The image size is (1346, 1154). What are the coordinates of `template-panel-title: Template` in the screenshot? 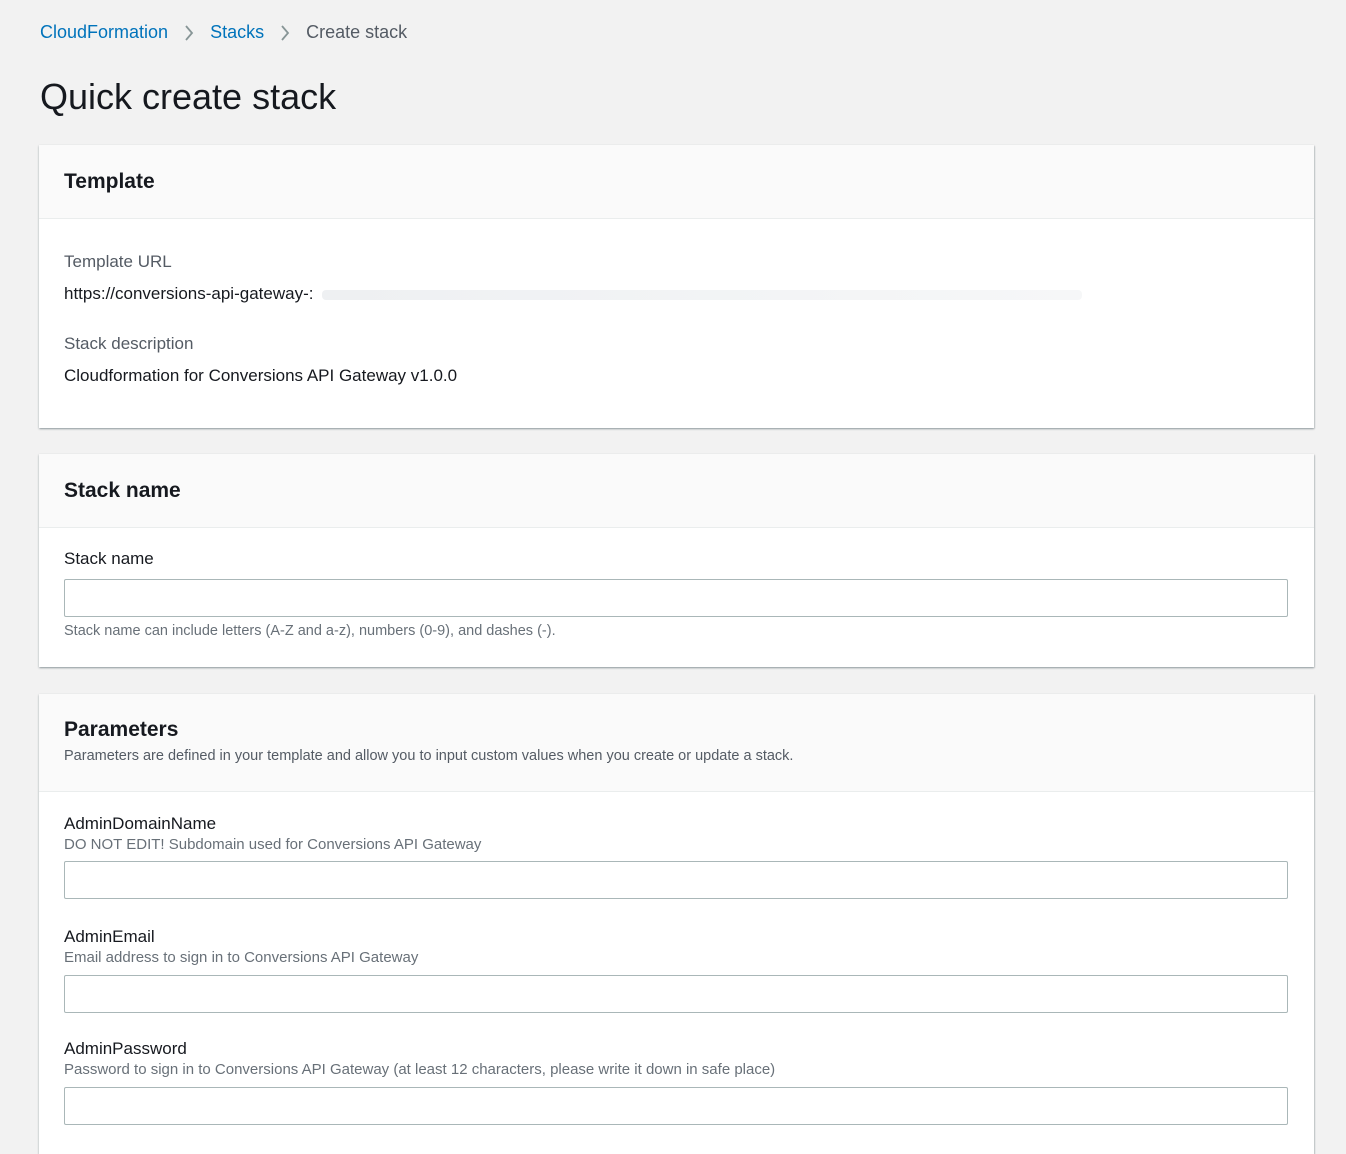 It's located at (109, 181).